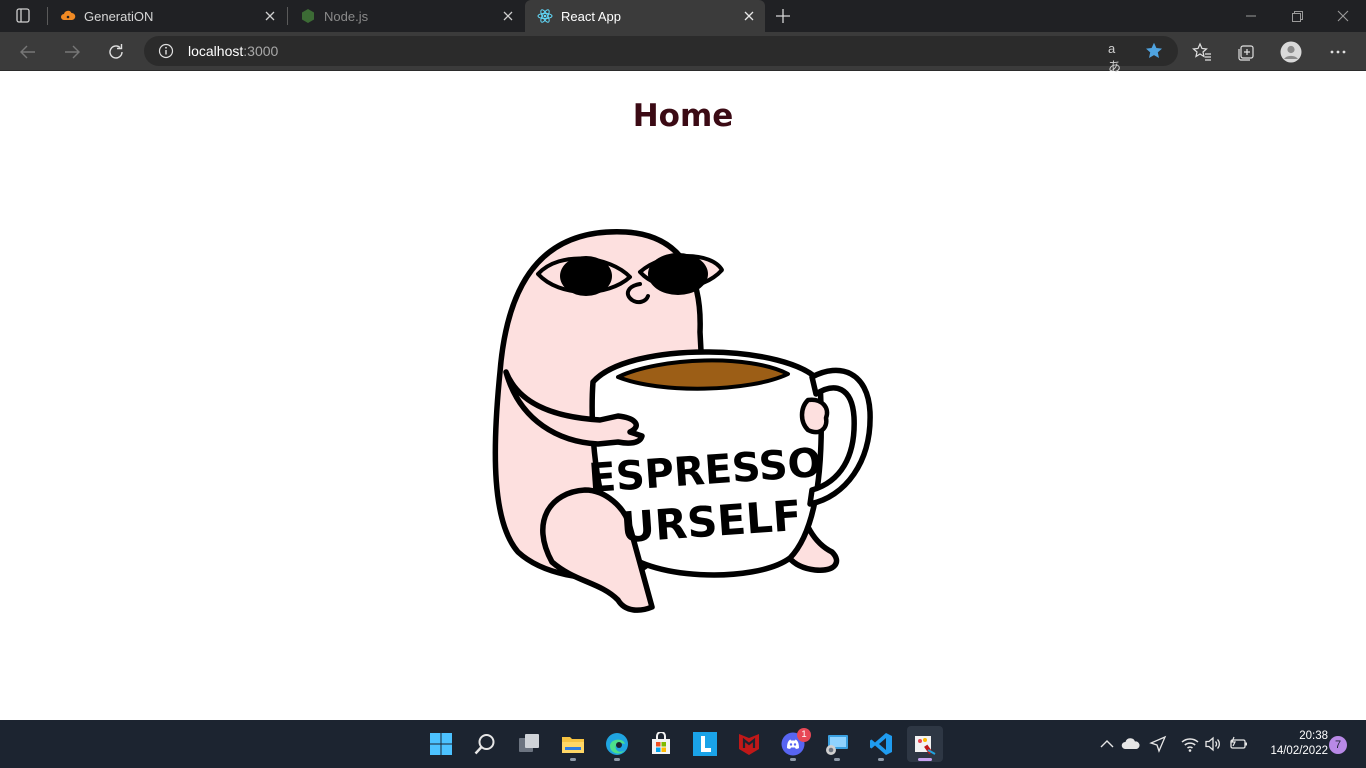 Image resolution: width=1366 pixels, height=768 pixels. What do you see at coordinates (814, 416) in the screenshot?
I see `creature-hand` at bounding box center [814, 416].